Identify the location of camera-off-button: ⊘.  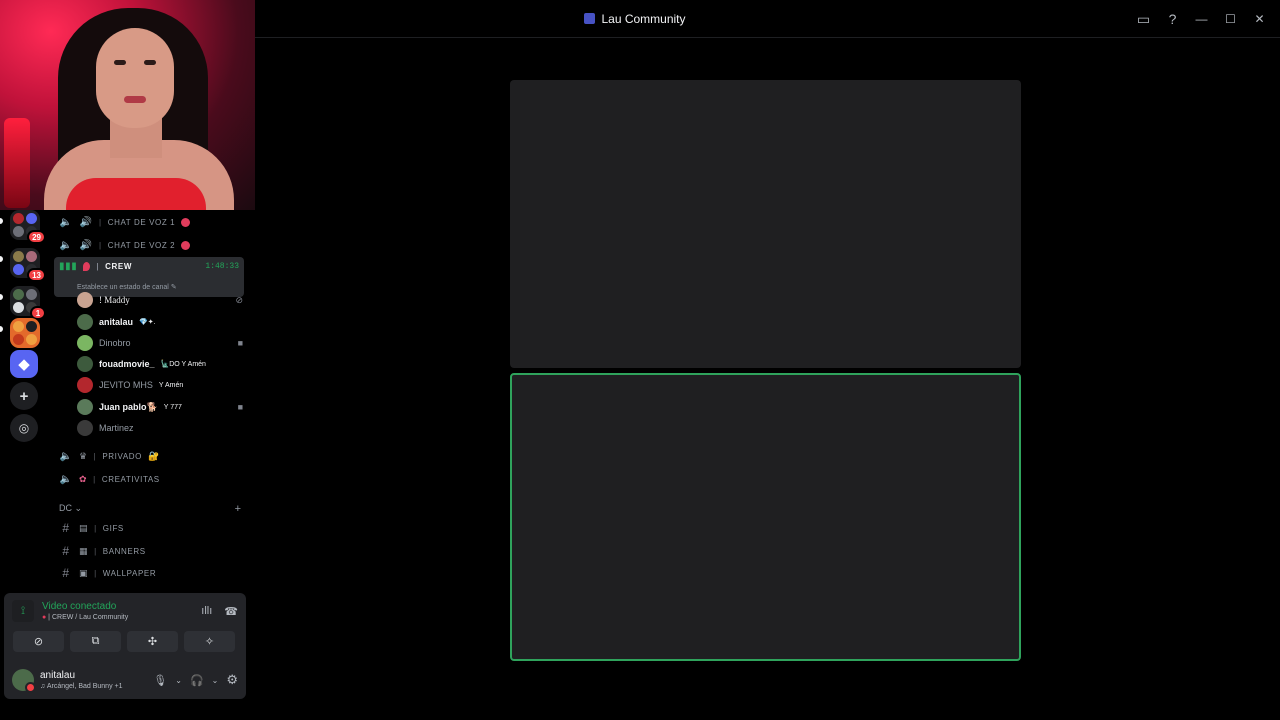
(38, 641).